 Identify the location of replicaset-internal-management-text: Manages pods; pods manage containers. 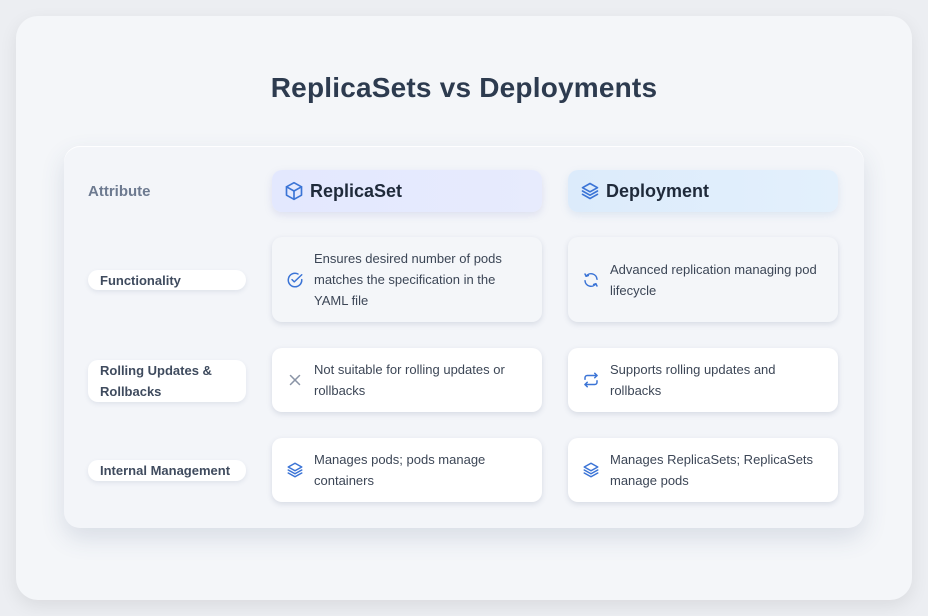
(400, 470).